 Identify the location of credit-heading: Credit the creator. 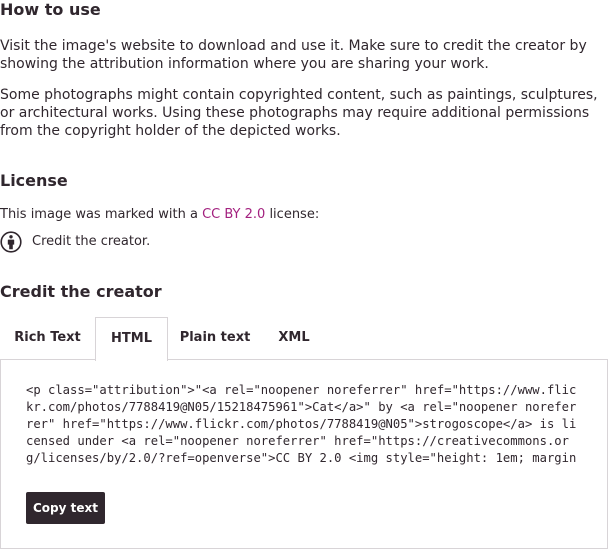
(81, 291).